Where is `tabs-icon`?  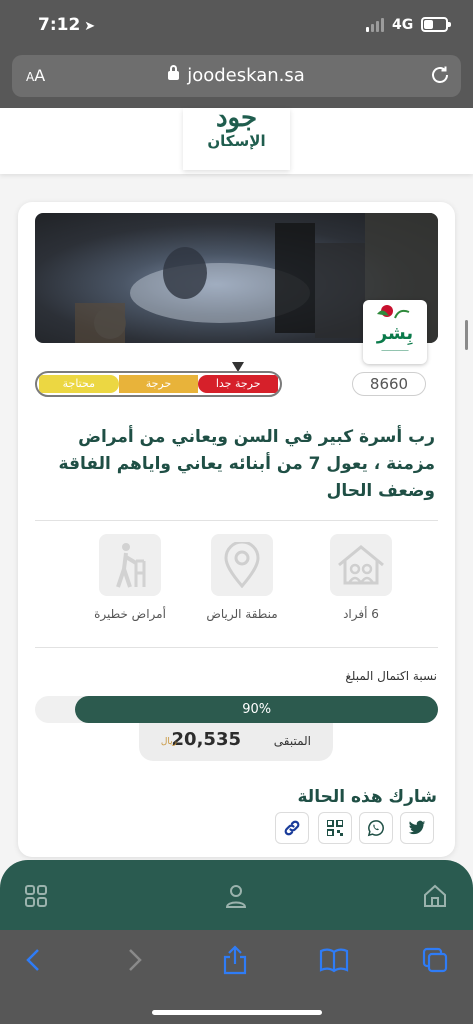 tabs-icon is located at coordinates (435, 960).